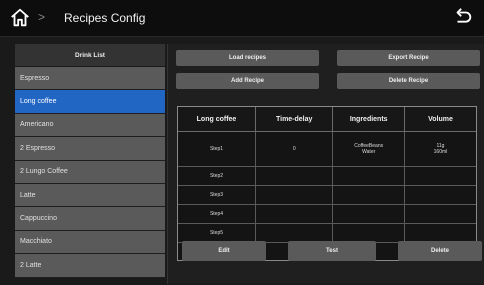 The image size is (484, 285). What do you see at coordinates (368, 119) in the screenshot?
I see `column-header: Ingredients` at bounding box center [368, 119].